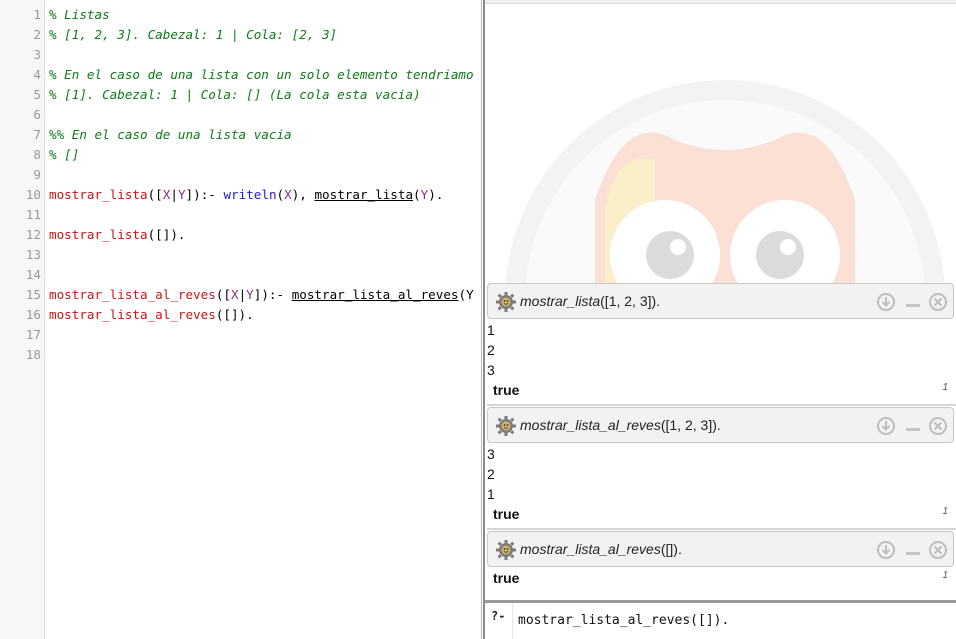 The width and height of the screenshot is (956, 639). Describe the element at coordinates (506, 426) in the screenshot. I see `gear-icon` at that location.